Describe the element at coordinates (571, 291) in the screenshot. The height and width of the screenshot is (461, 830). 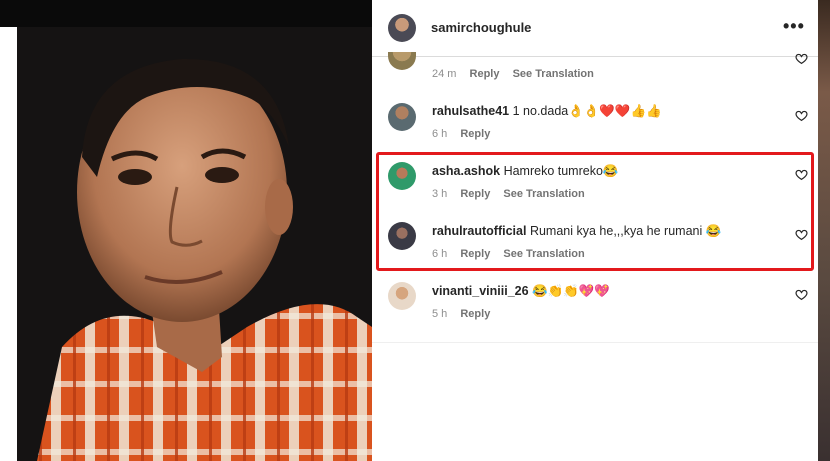
I see `comment-text: 😂👏👏💖💖` at that location.